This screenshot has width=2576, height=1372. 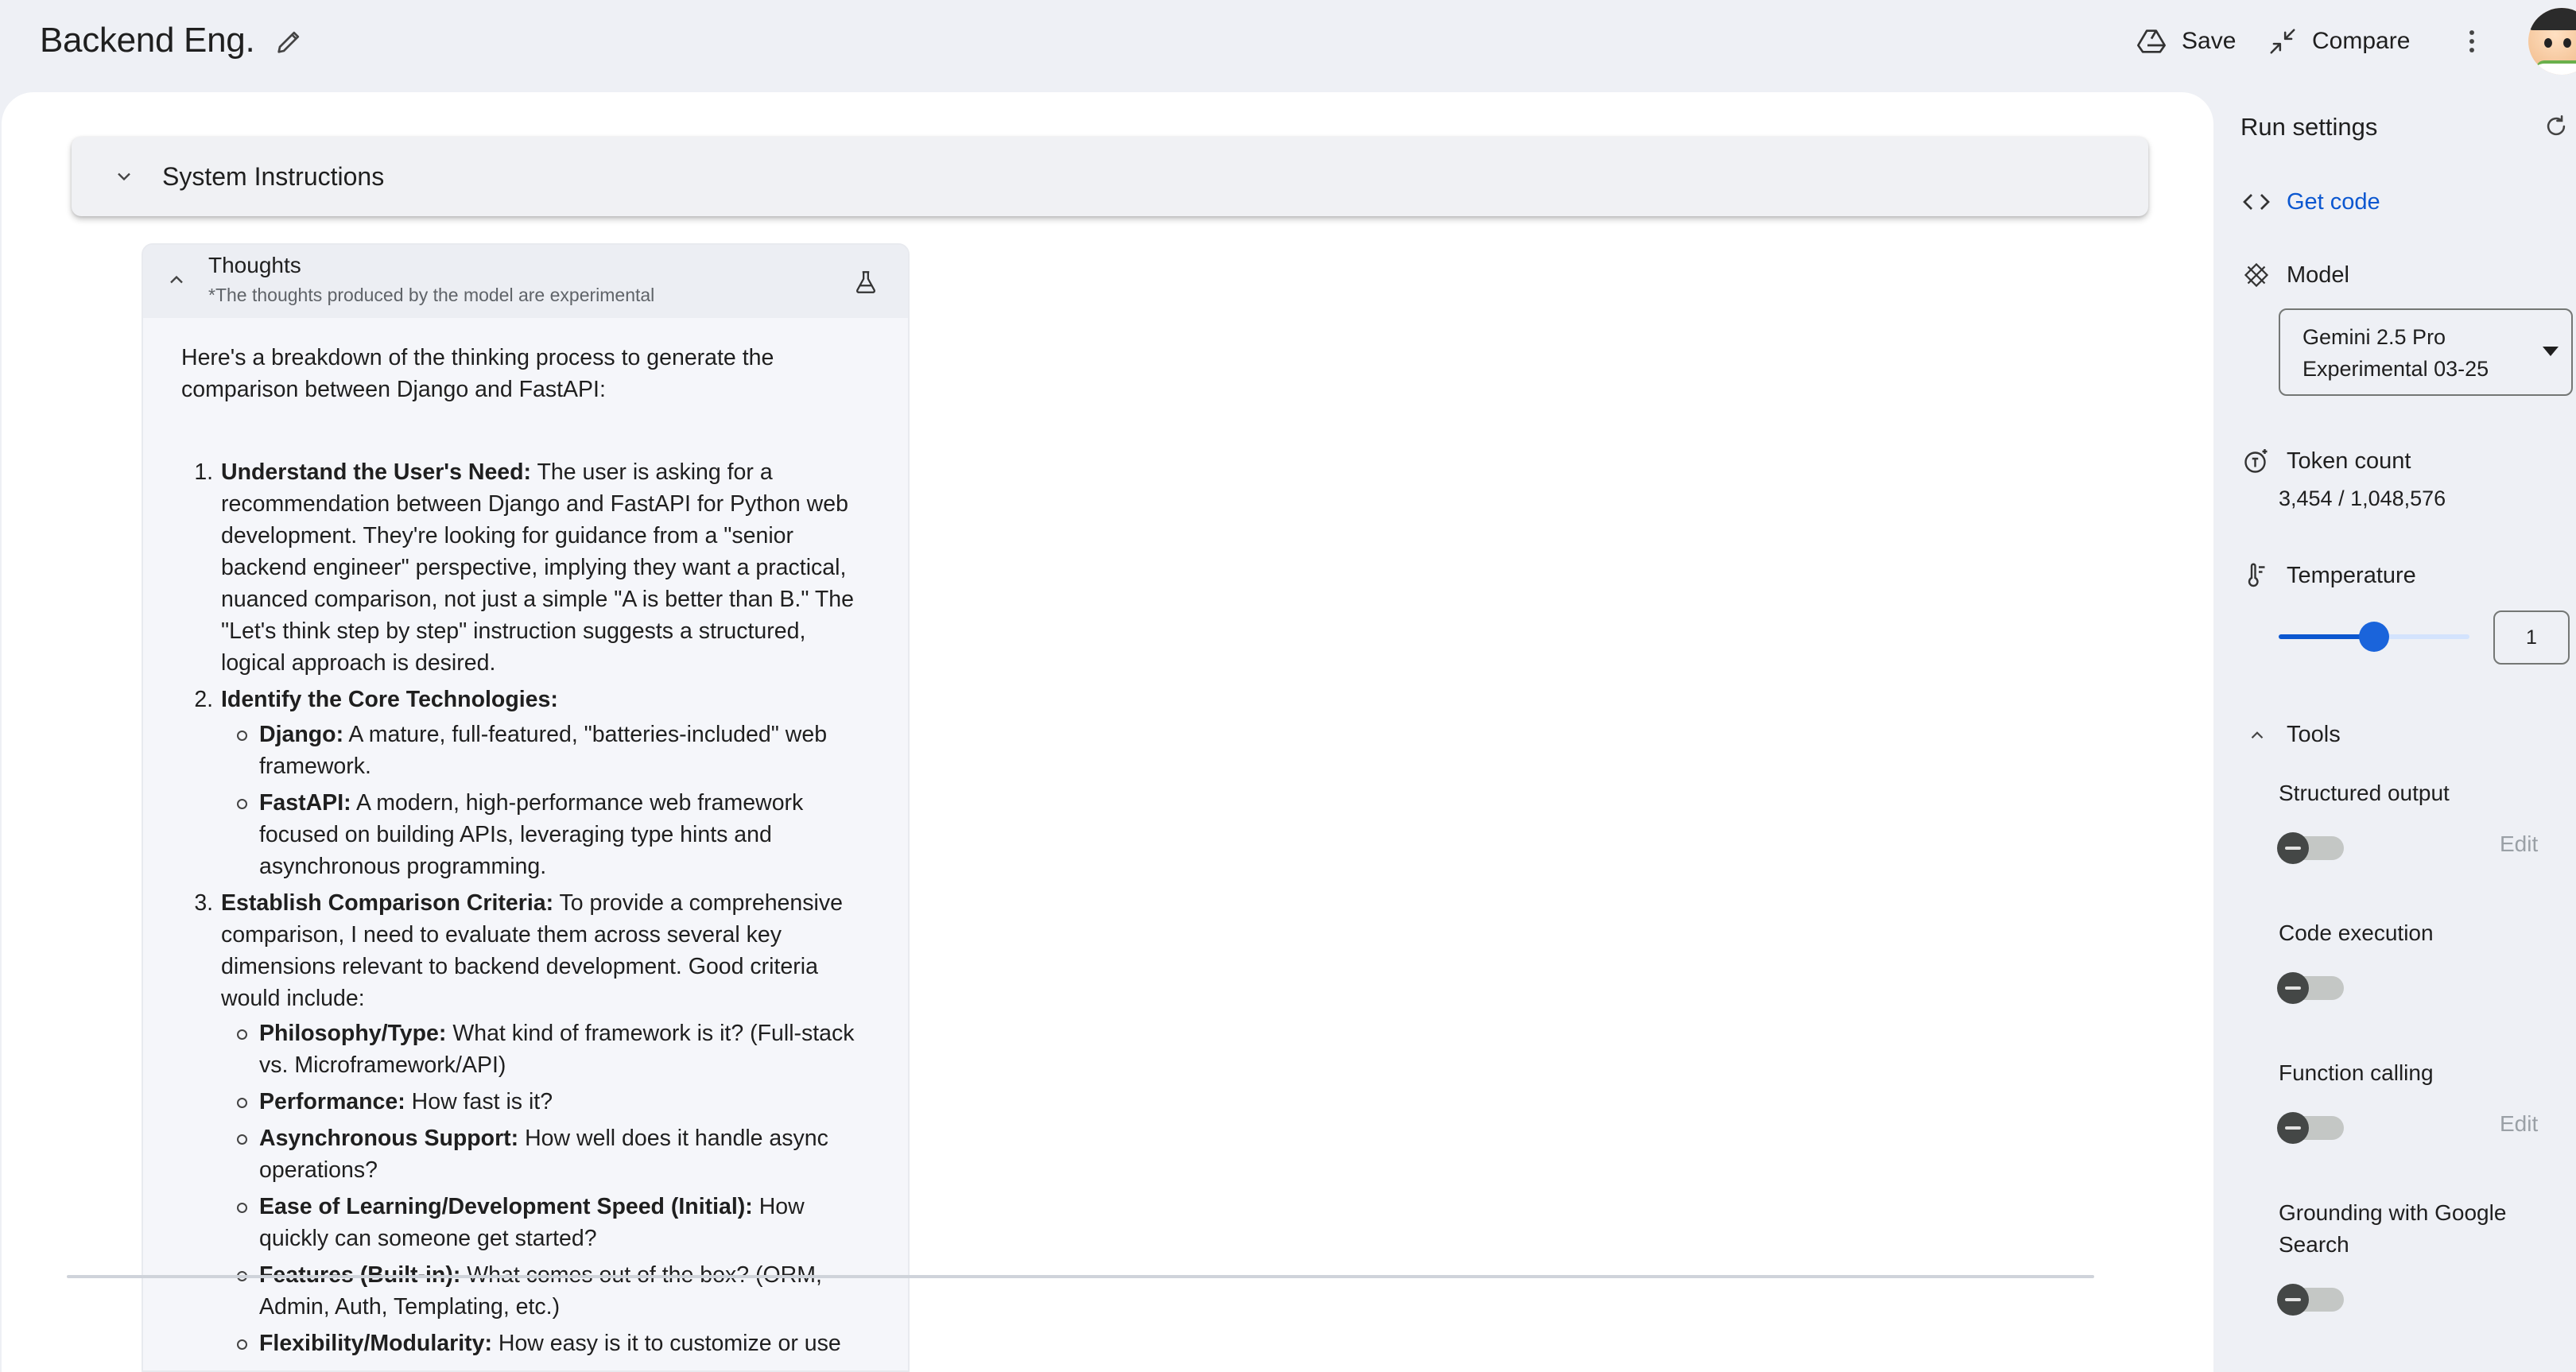 What do you see at coordinates (2314, 735) in the screenshot?
I see `tools-label: Tools` at bounding box center [2314, 735].